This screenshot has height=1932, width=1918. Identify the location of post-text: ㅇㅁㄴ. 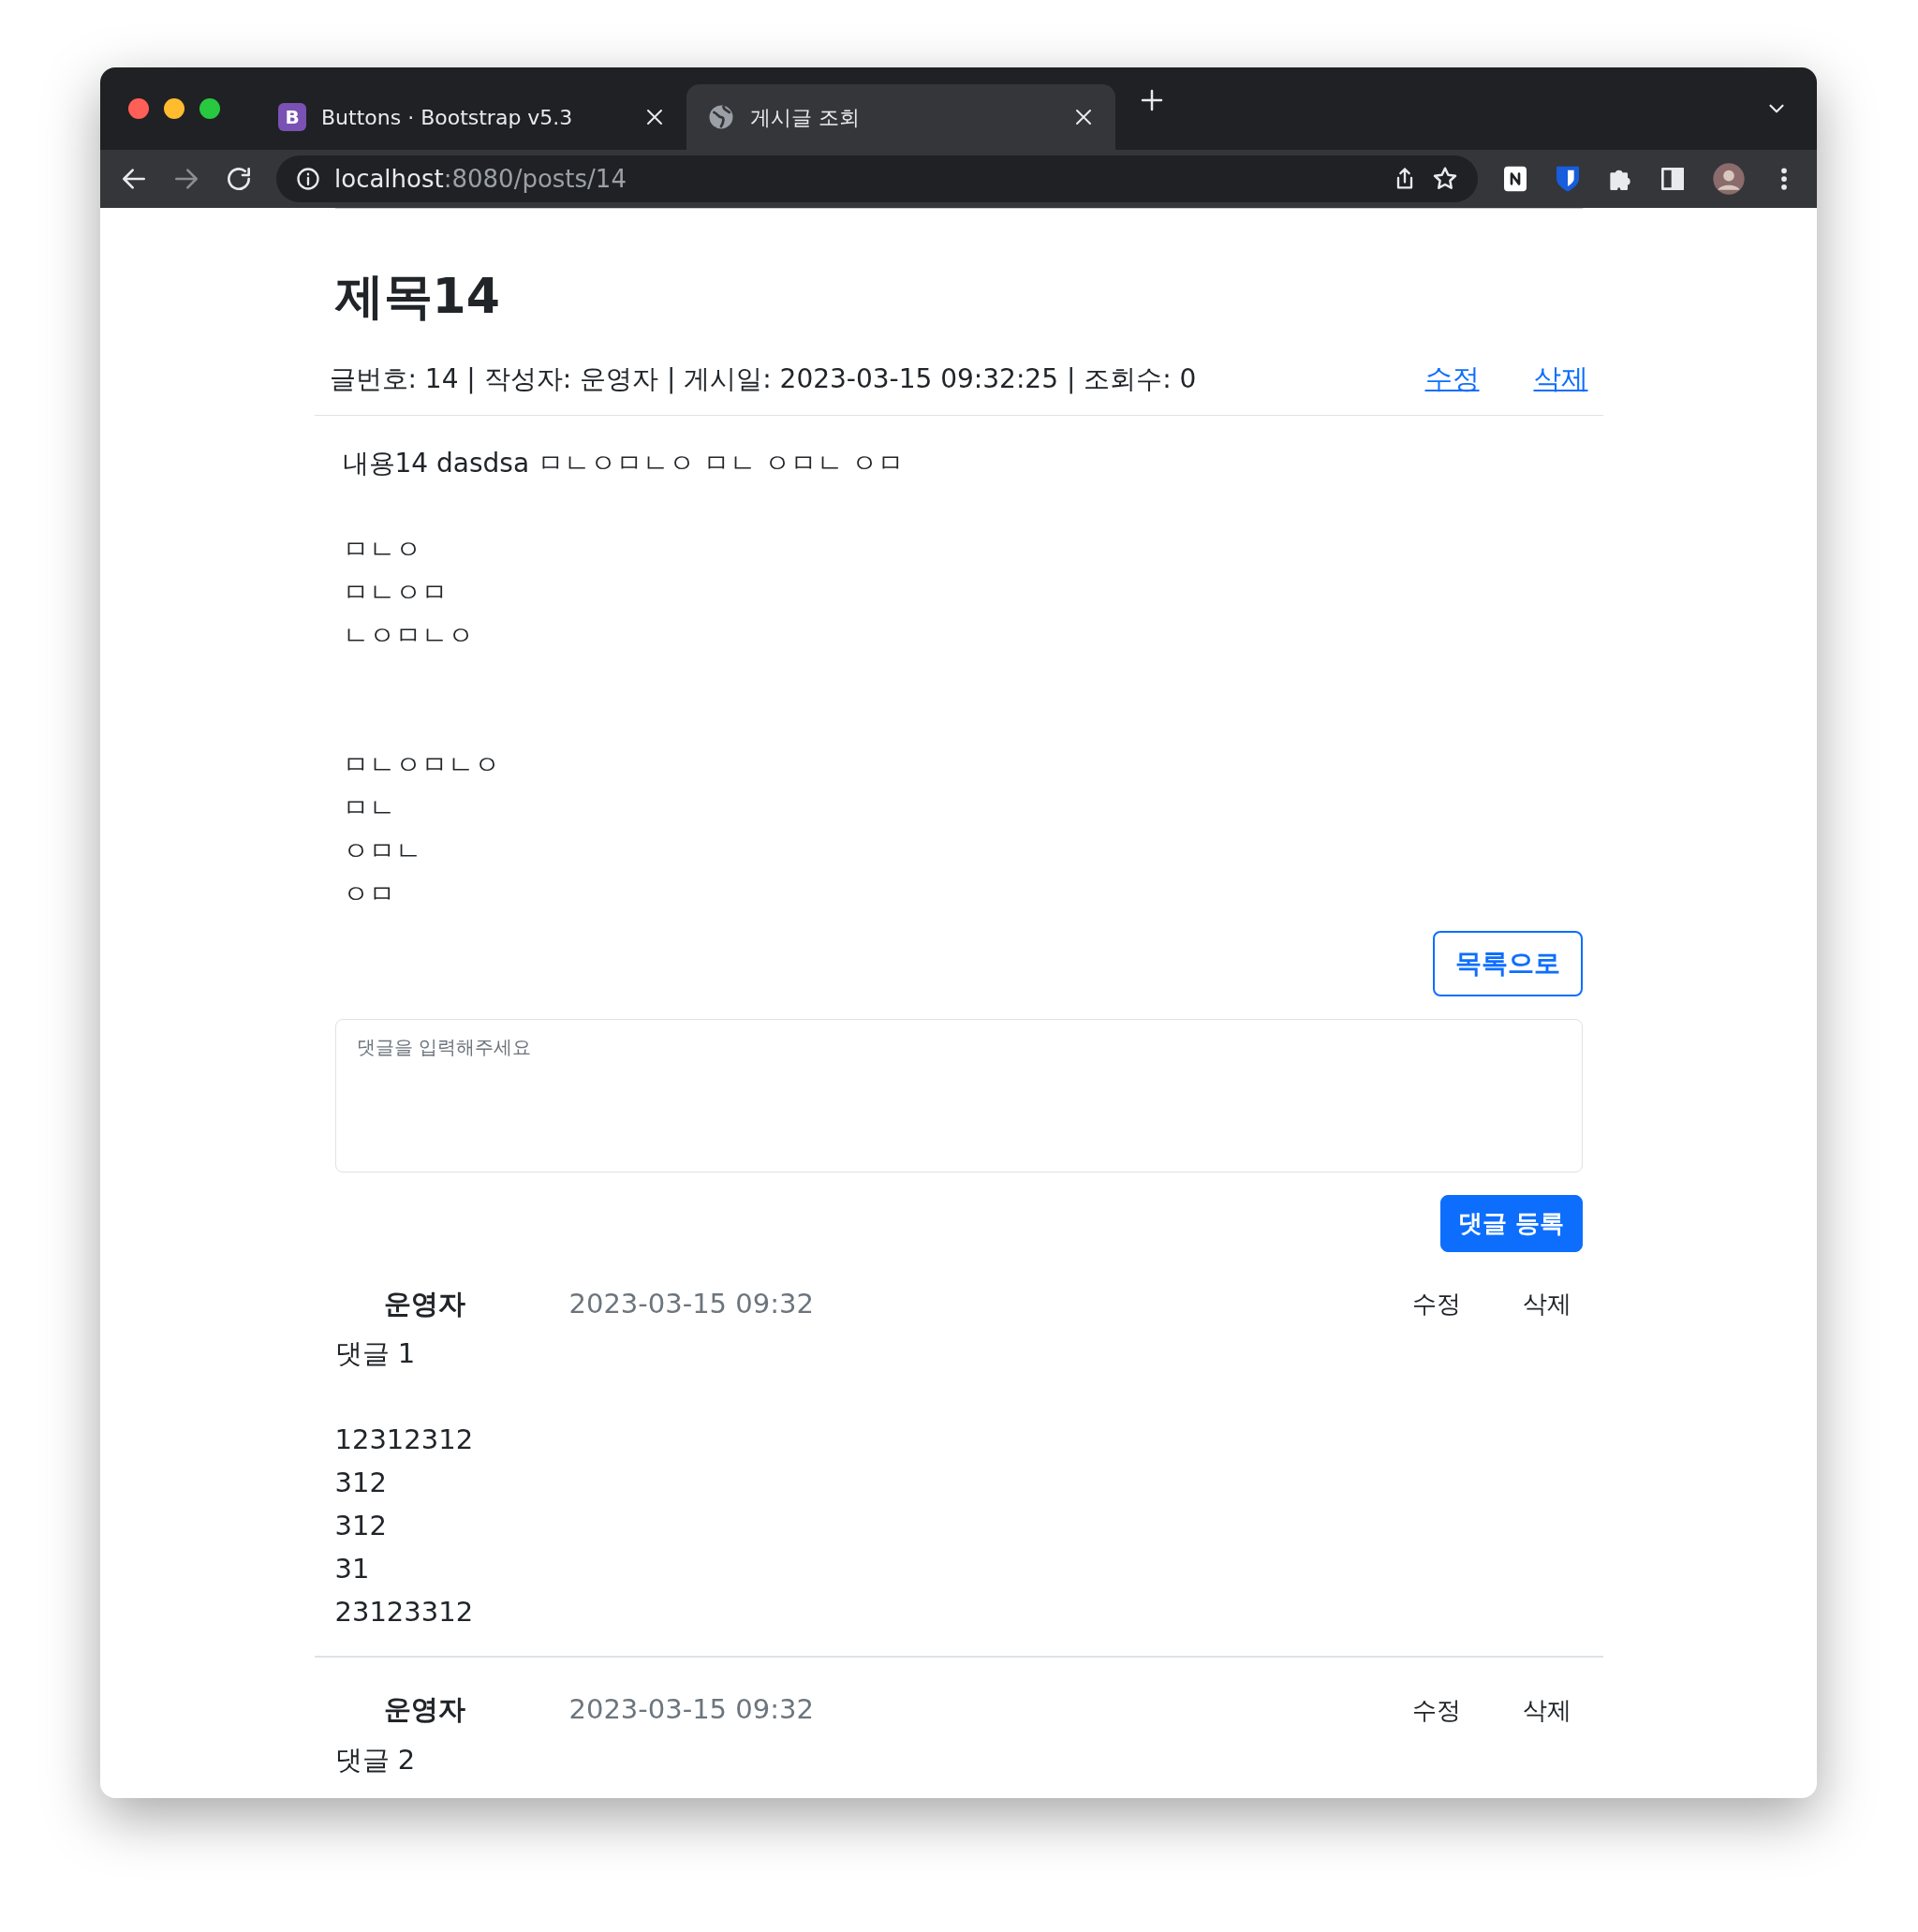
(382, 850).